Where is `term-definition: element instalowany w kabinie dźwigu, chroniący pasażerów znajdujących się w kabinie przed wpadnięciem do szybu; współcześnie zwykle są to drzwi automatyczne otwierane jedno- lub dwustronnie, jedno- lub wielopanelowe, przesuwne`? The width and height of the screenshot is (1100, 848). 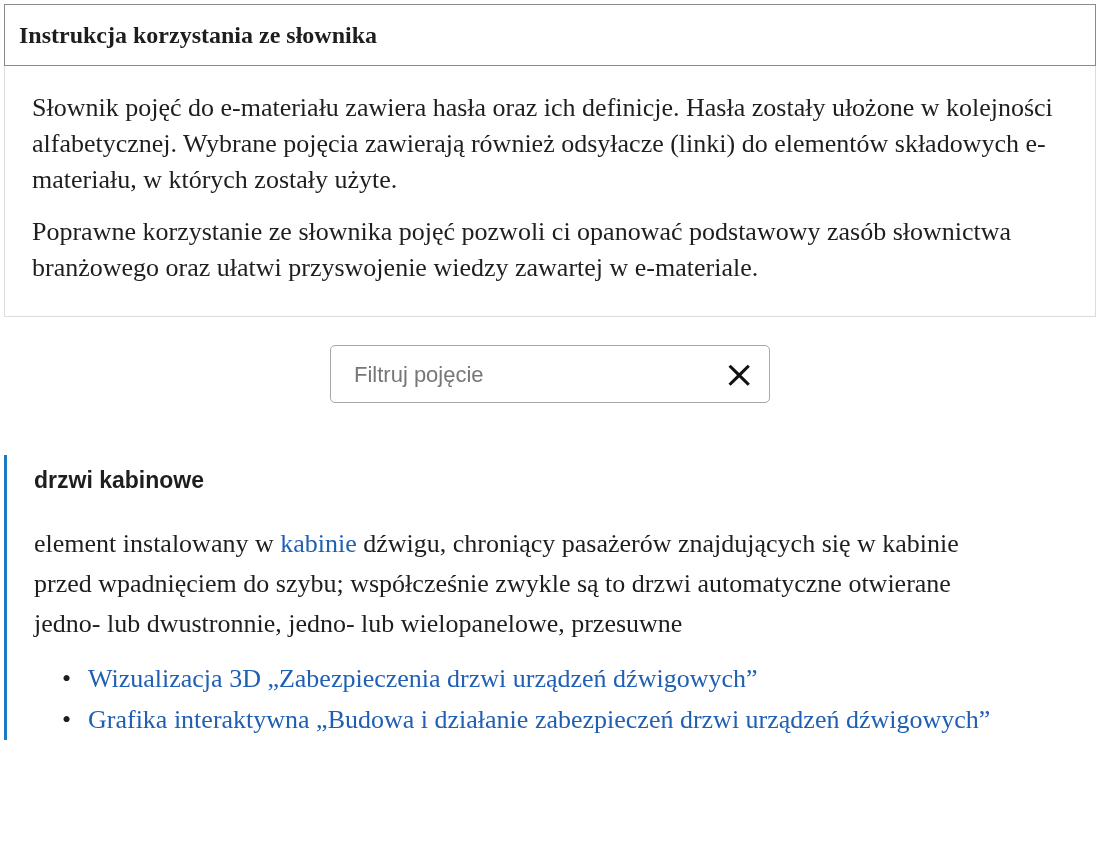 term-definition: element instalowany w kabinie dźwigu, chroniący pasażerów znajdujących się w kabinie przed wpadnięciem do szybu; współcześnie zwykle są to drzwi automatyczne otwierane jedno- lub dwustronnie, jedno- lub wielopanelowe, przesuwne is located at coordinates (497, 583).